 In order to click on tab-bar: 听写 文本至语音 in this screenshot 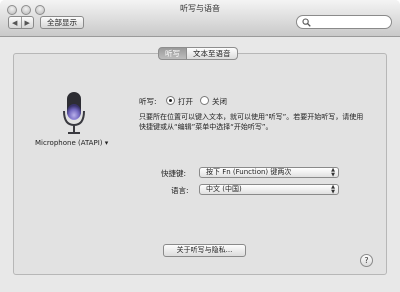, I will do `click(198, 53)`.